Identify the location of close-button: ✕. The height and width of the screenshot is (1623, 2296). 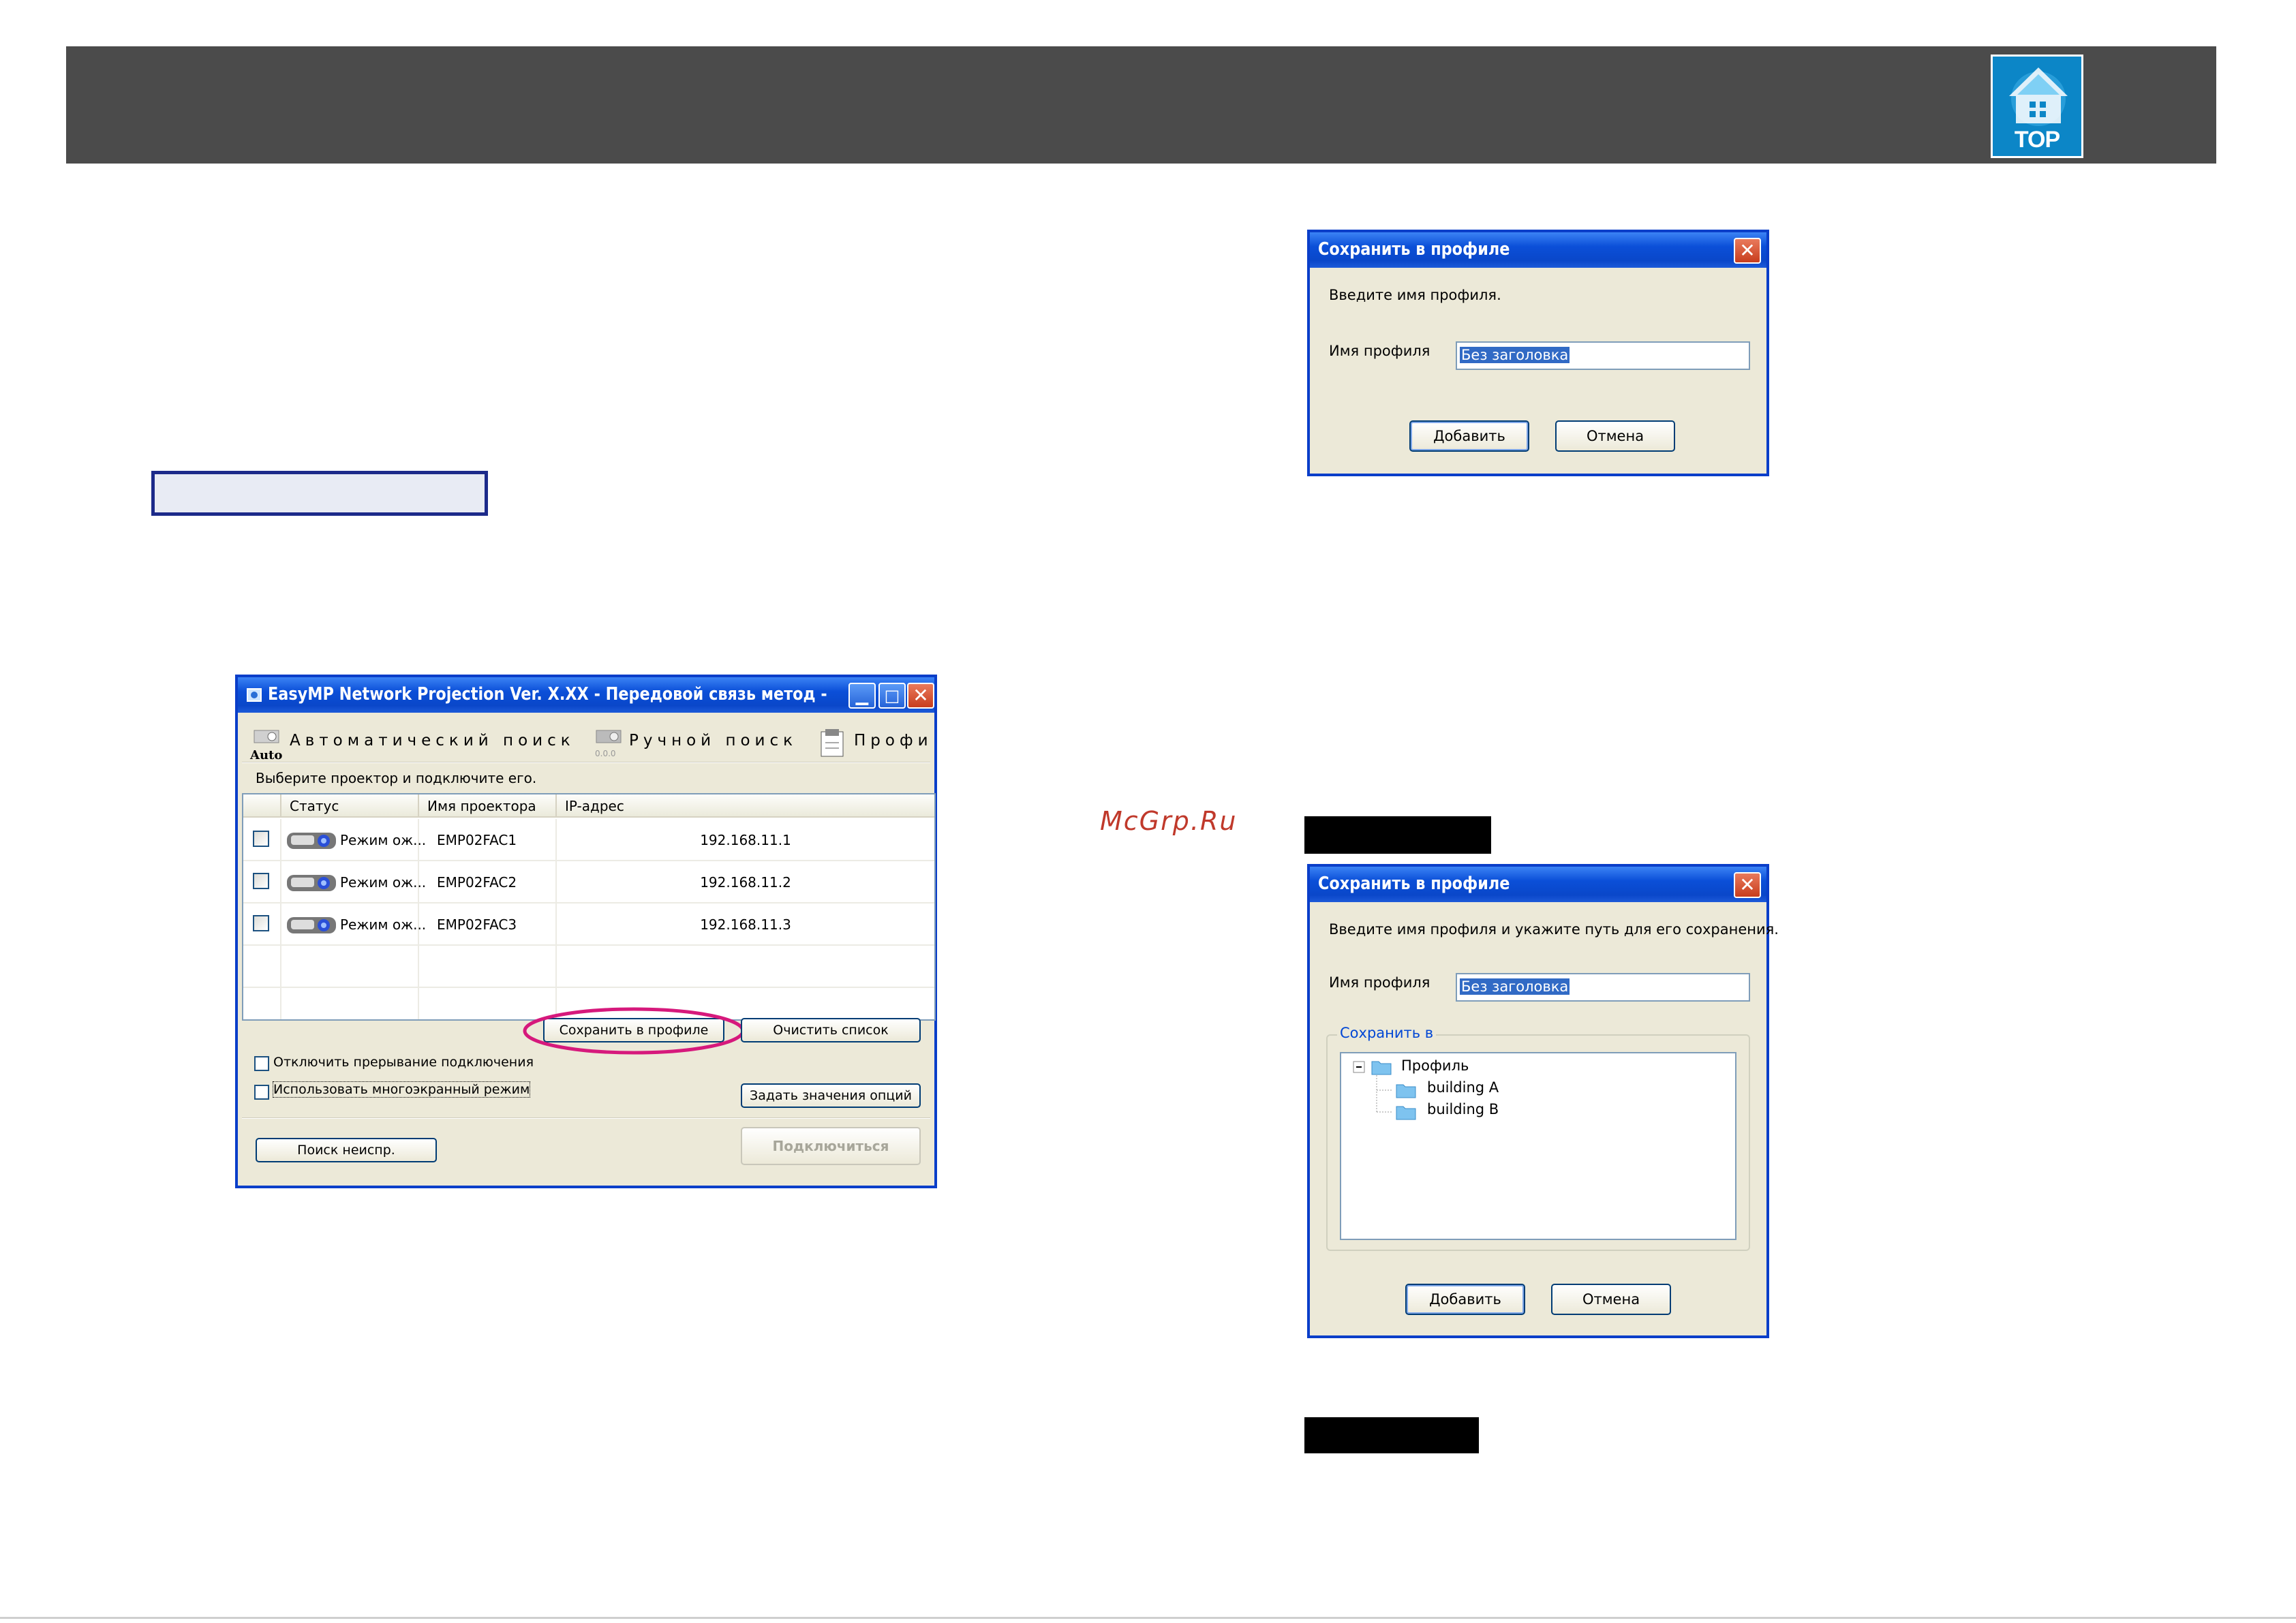
(921, 696).